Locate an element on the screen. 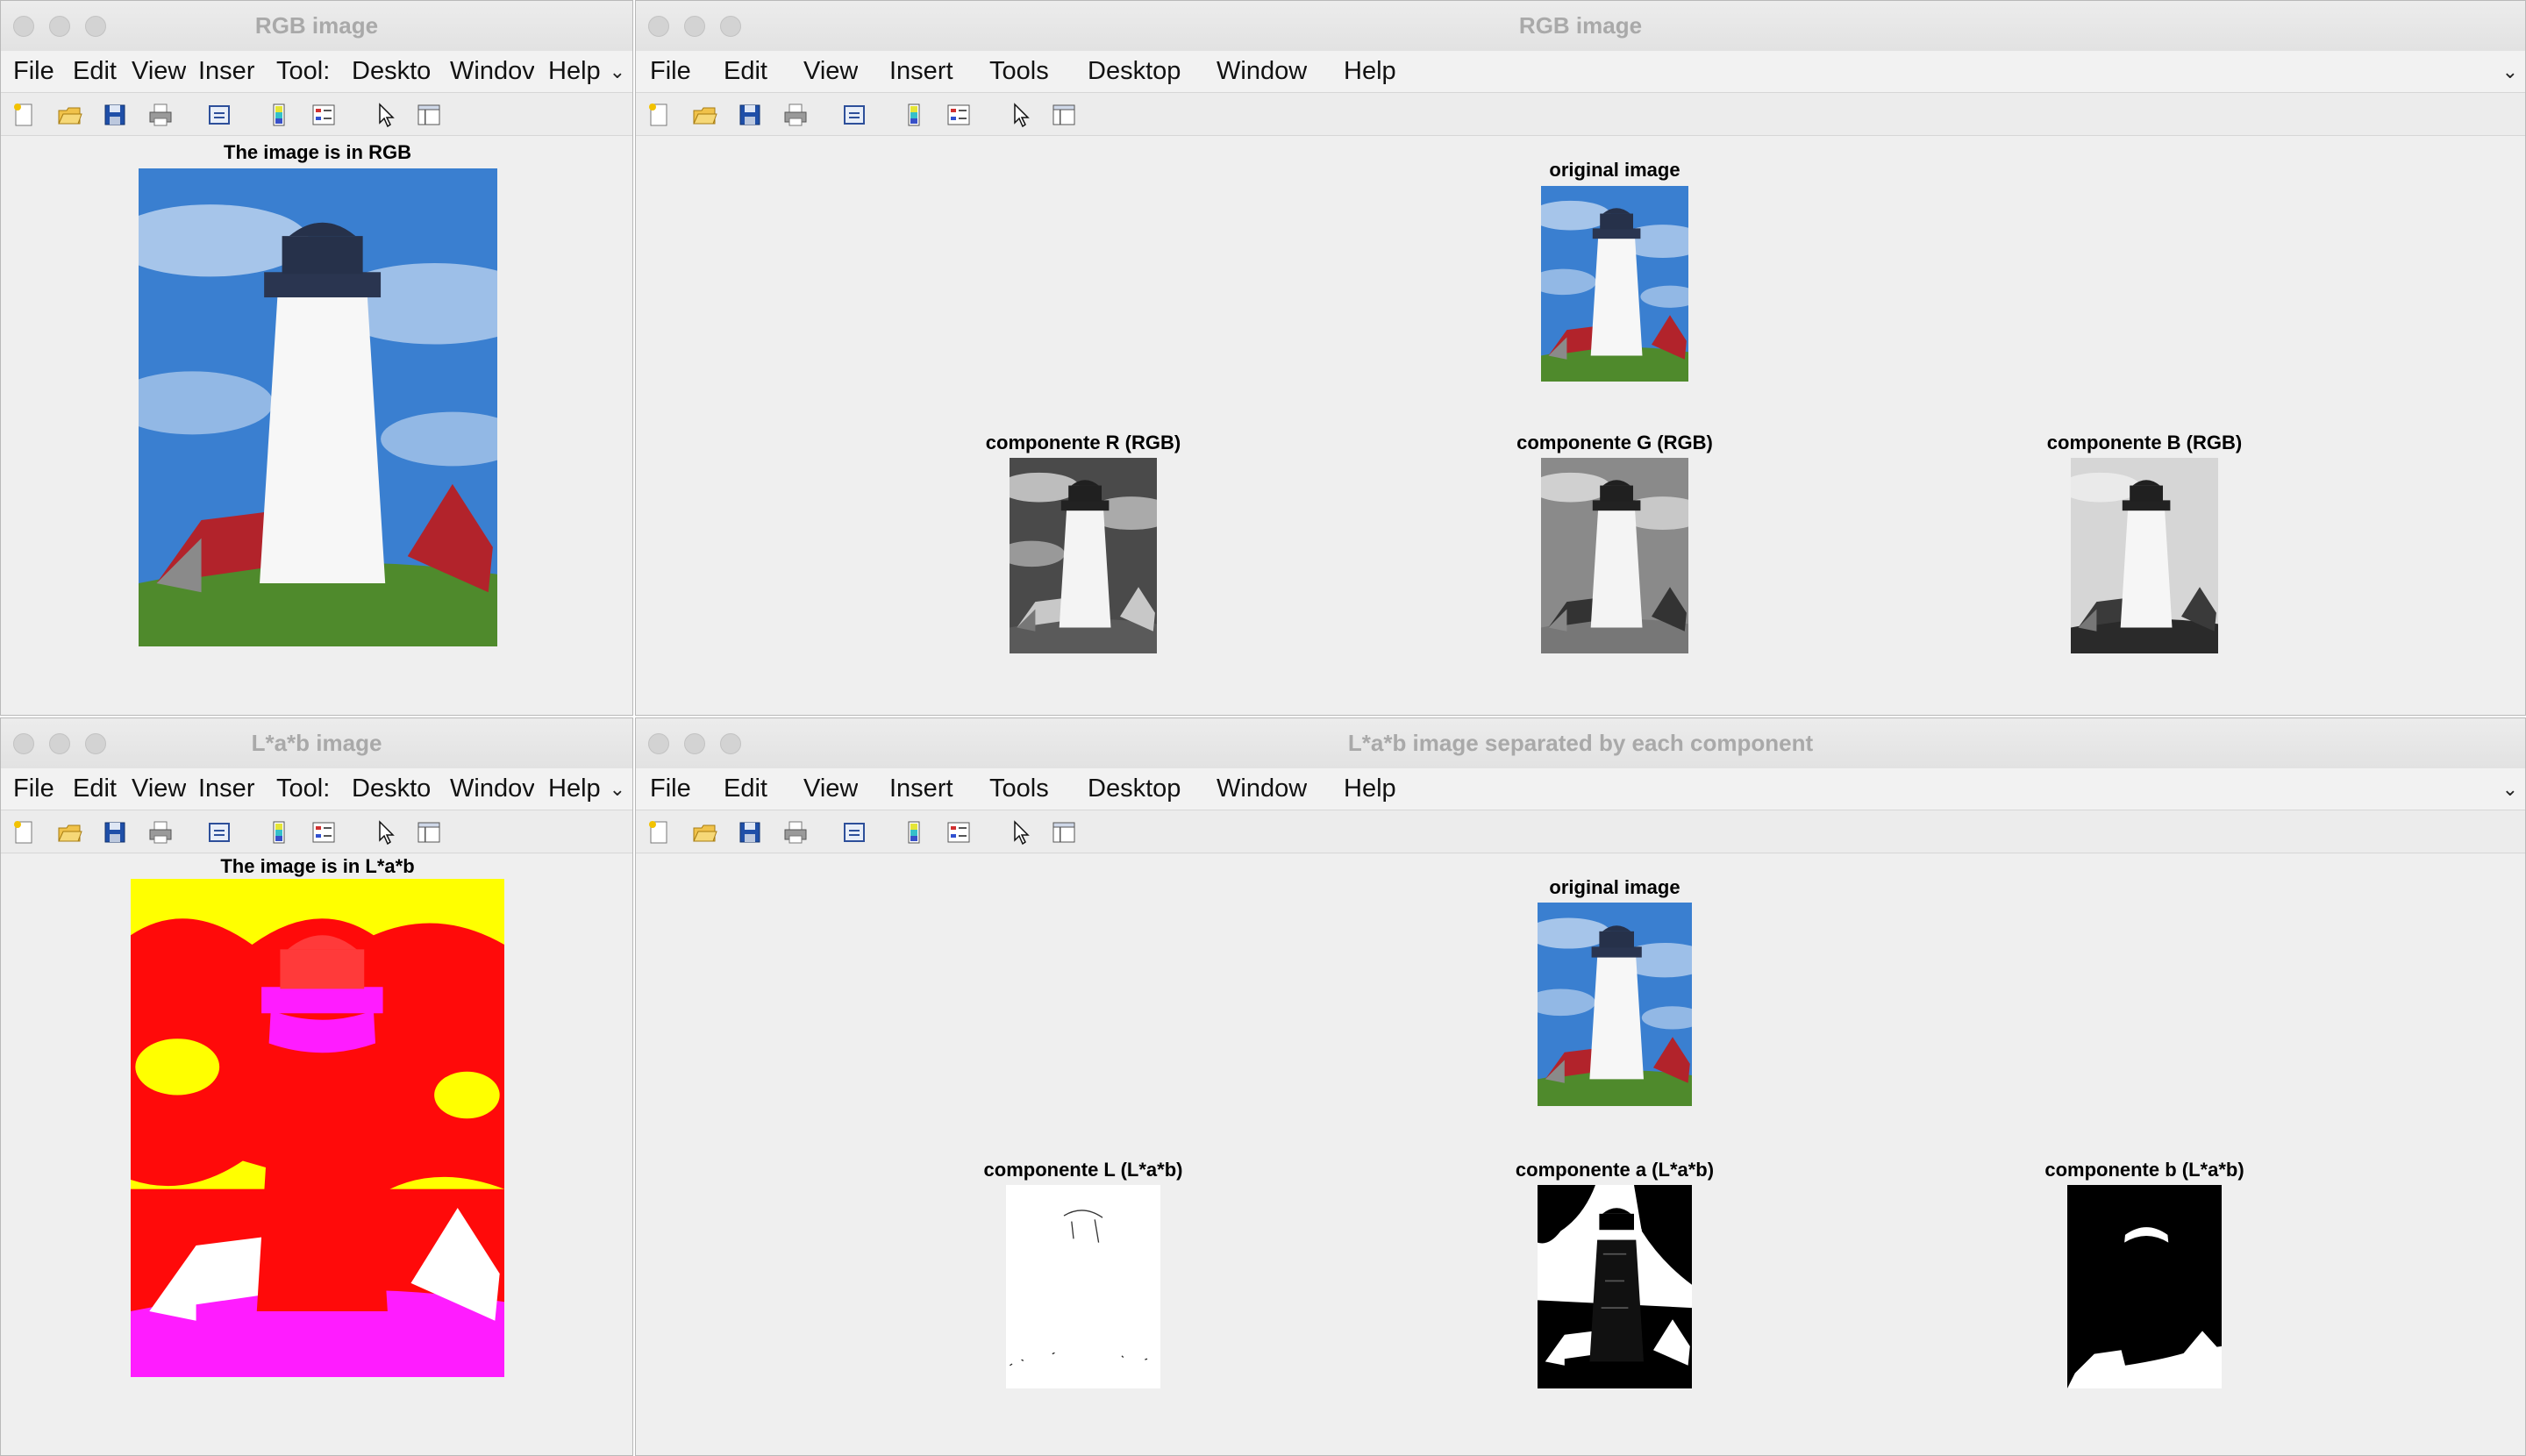 This screenshot has height=1456, width=2526. window-titlebar: L*a*b image separated by each component is located at coordinates (1580, 743).